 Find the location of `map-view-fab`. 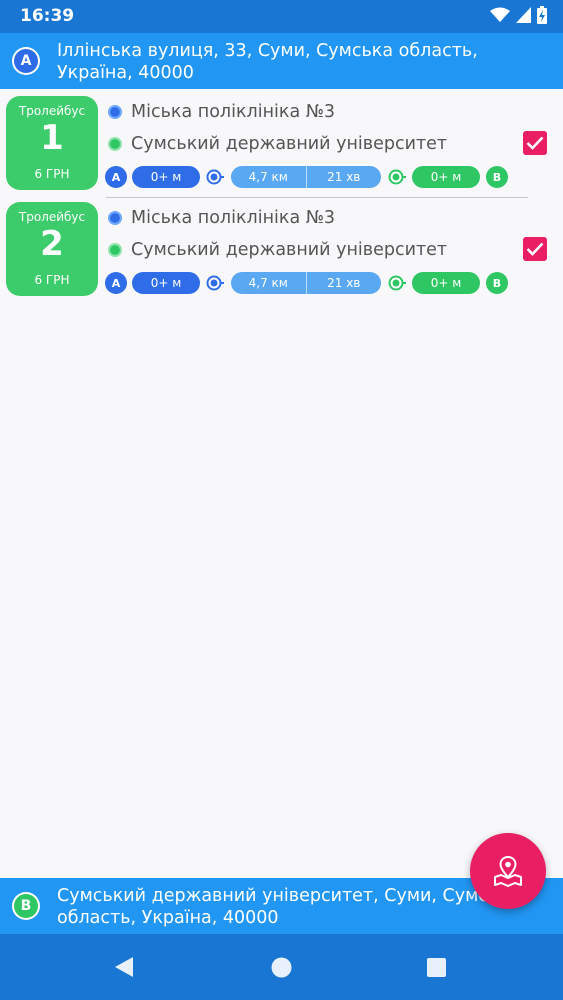

map-view-fab is located at coordinates (508, 871).